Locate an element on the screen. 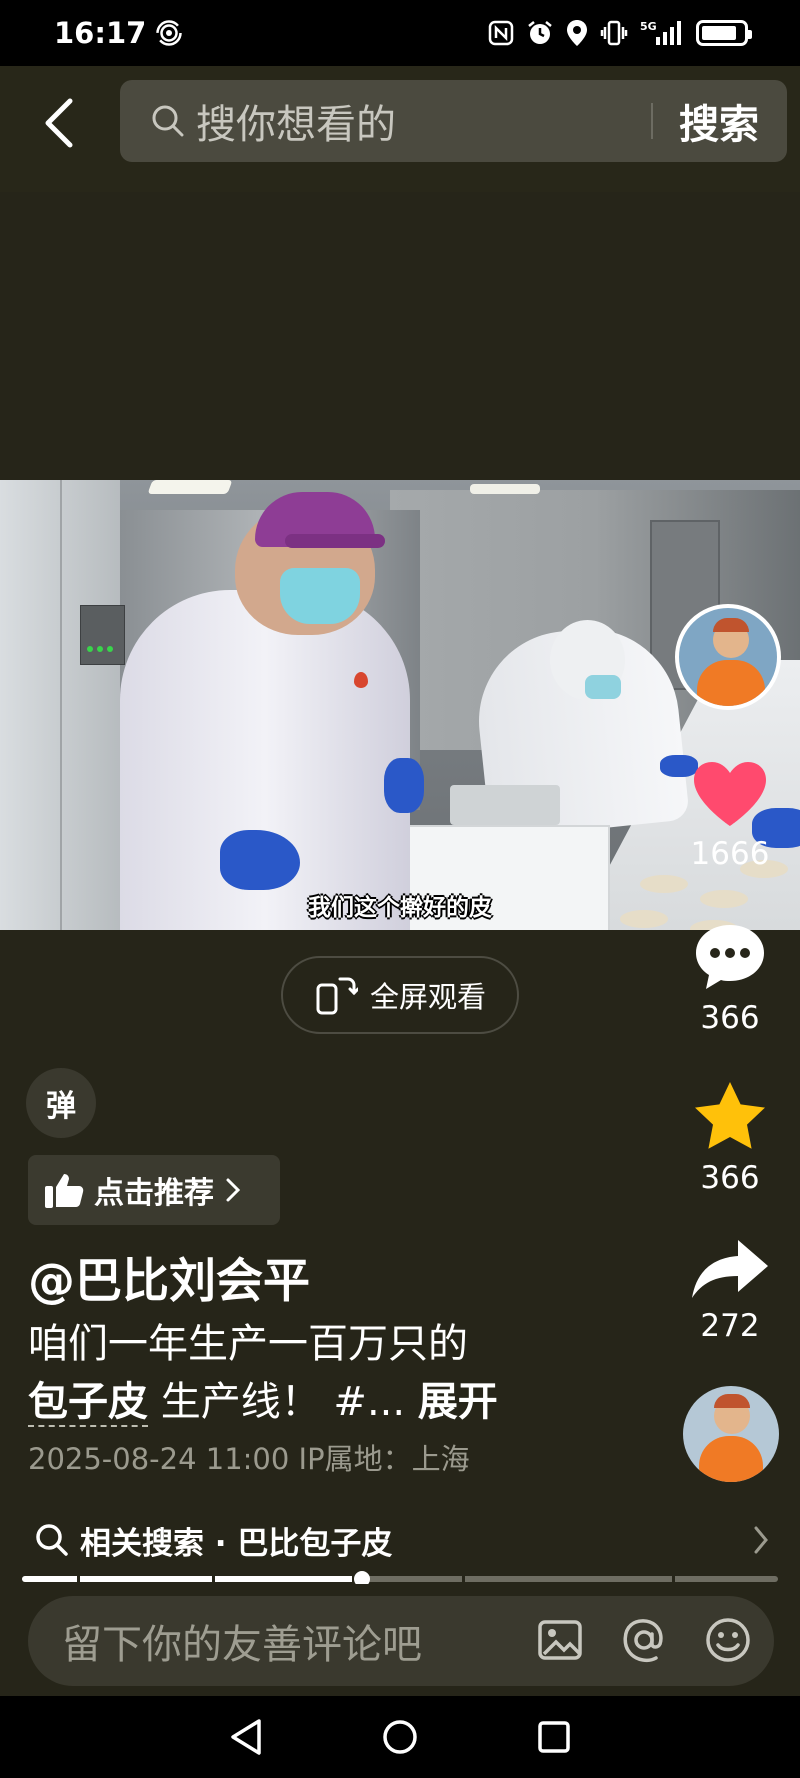  music-avatar is located at coordinates (731, 1434).